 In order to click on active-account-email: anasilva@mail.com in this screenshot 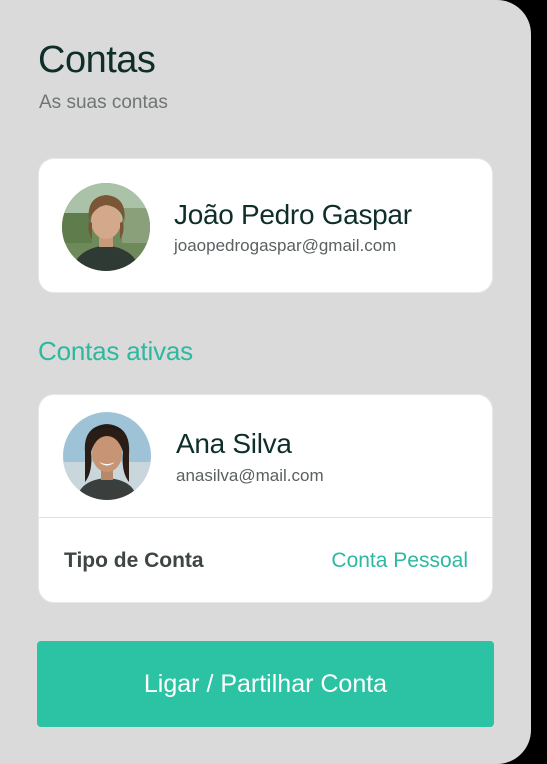, I will do `click(250, 475)`.